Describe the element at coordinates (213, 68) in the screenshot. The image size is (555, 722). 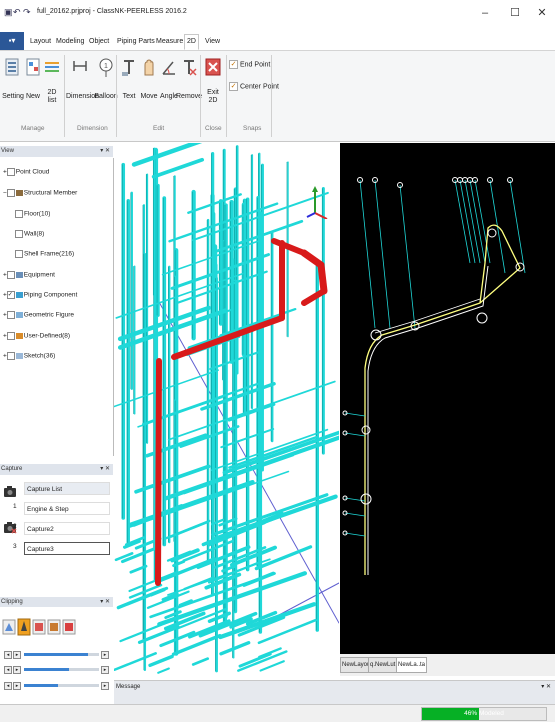
I see `exit-2d-icon` at that location.